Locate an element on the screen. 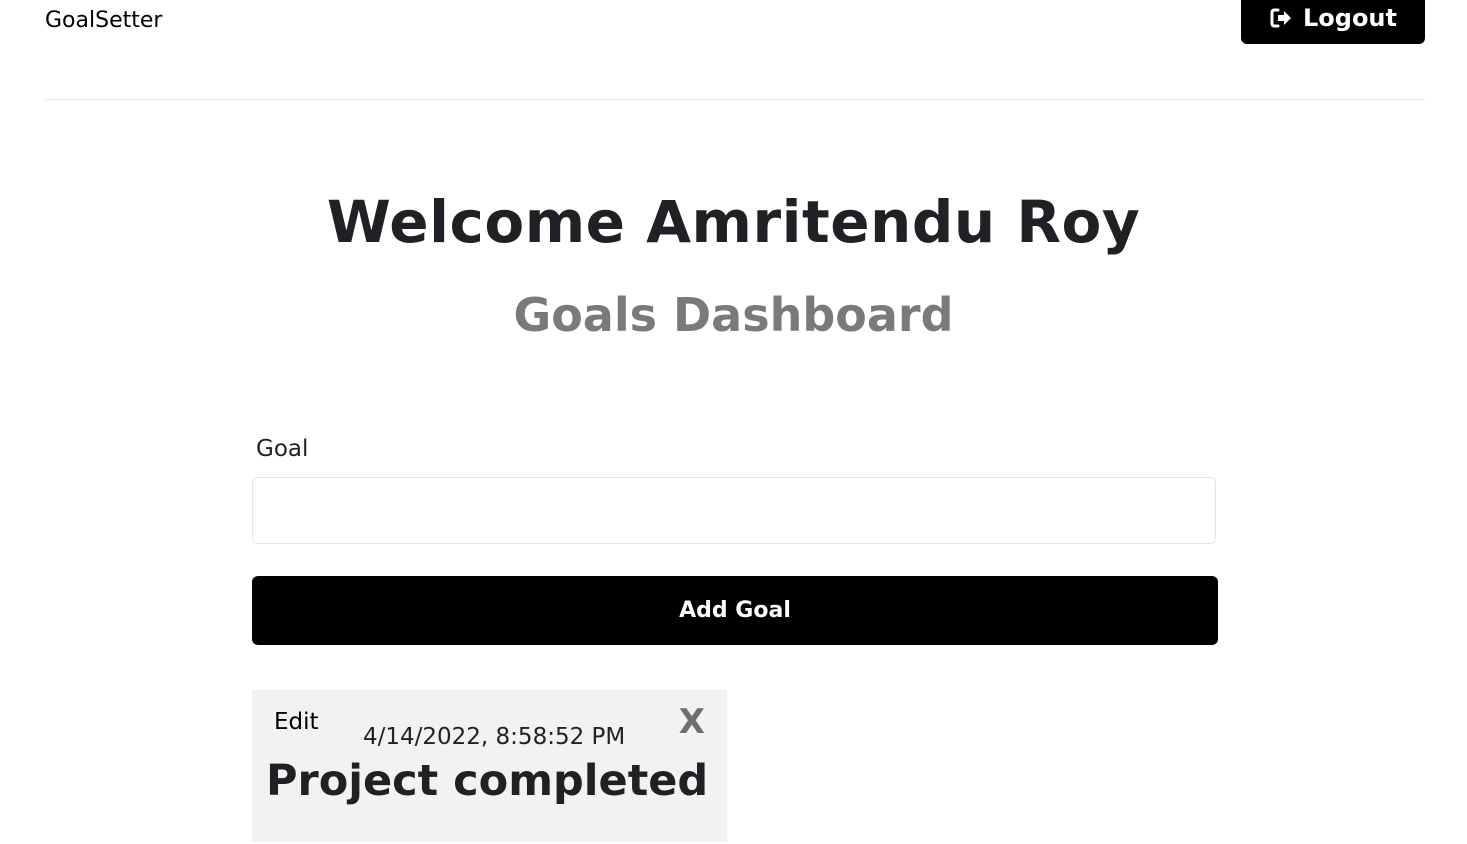  add-goal-button: Add Goal is located at coordinates (735, 610).